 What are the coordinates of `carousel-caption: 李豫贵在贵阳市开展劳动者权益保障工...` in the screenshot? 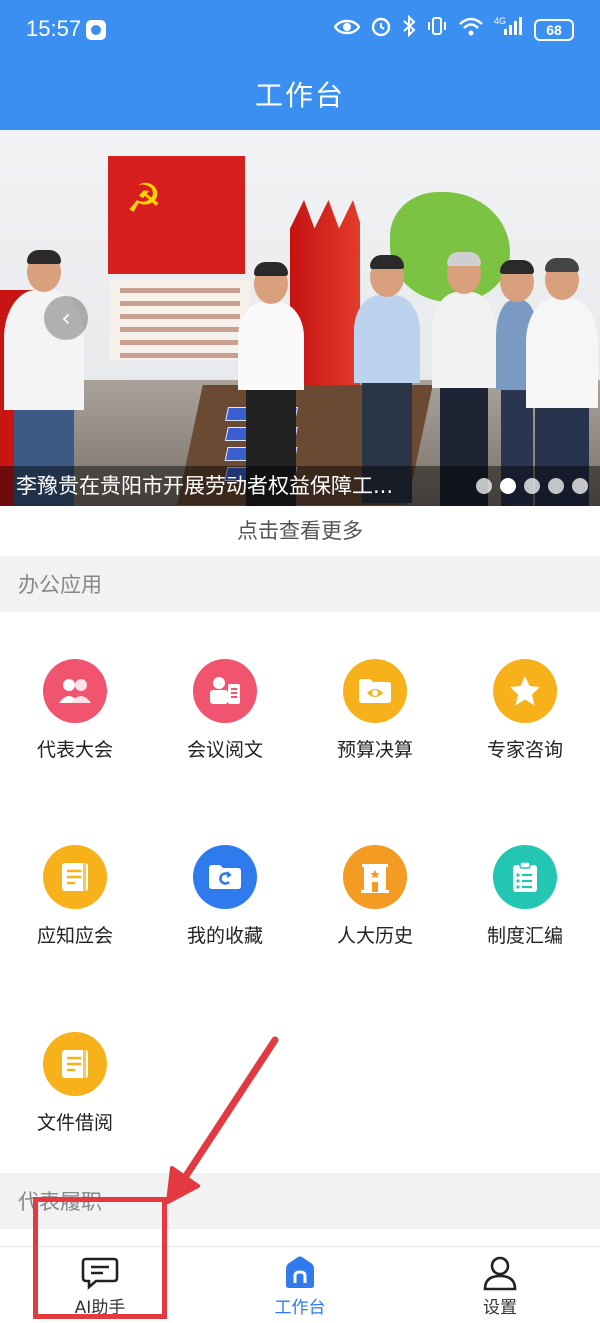 It's located at (226, 485).